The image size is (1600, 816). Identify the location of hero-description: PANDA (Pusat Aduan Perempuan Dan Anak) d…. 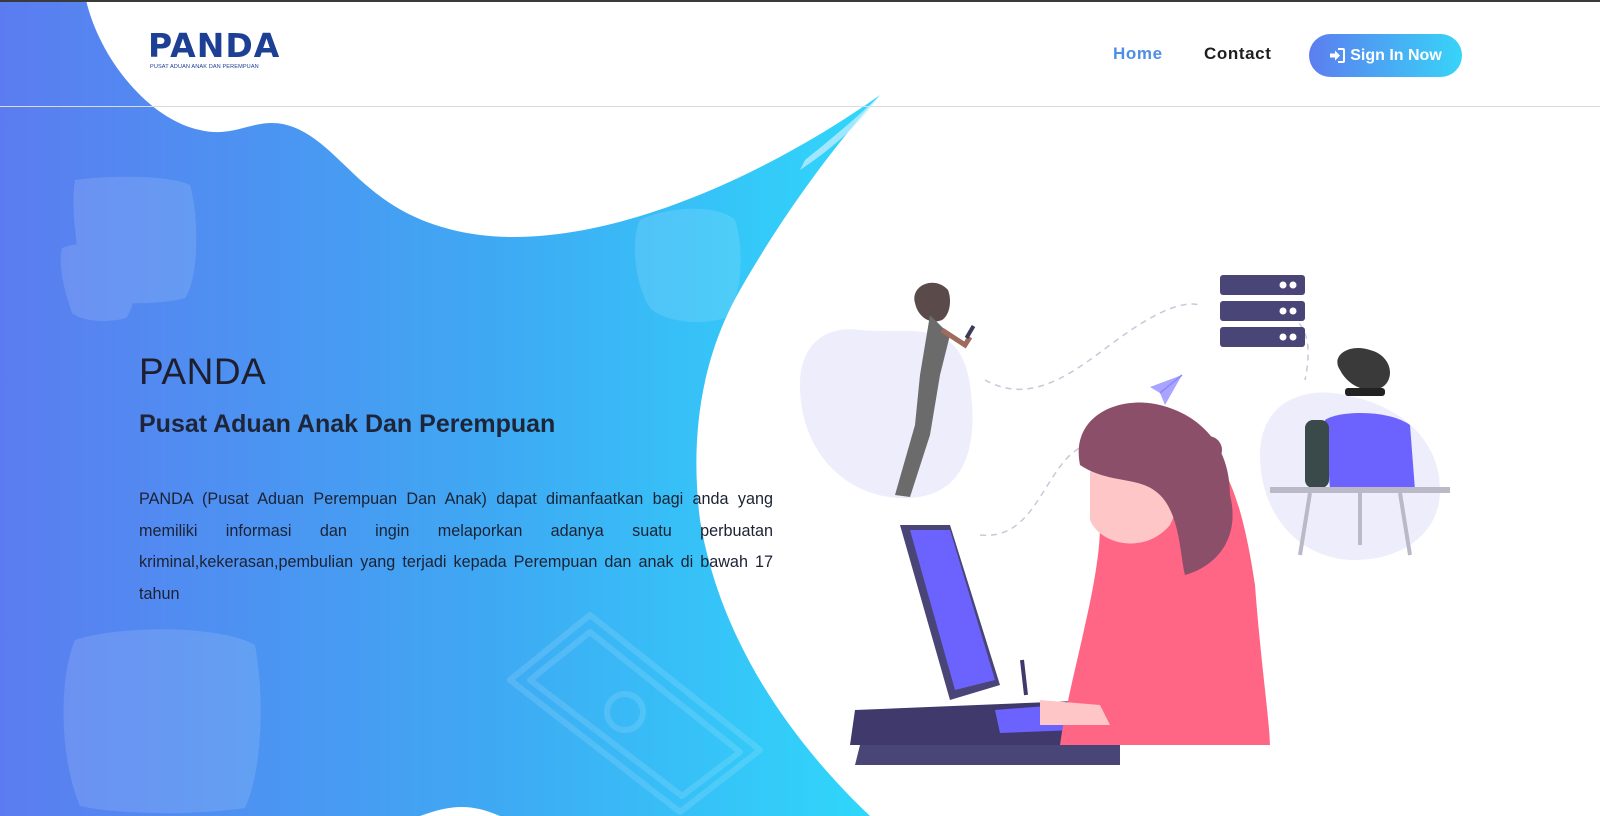
(456, 546).